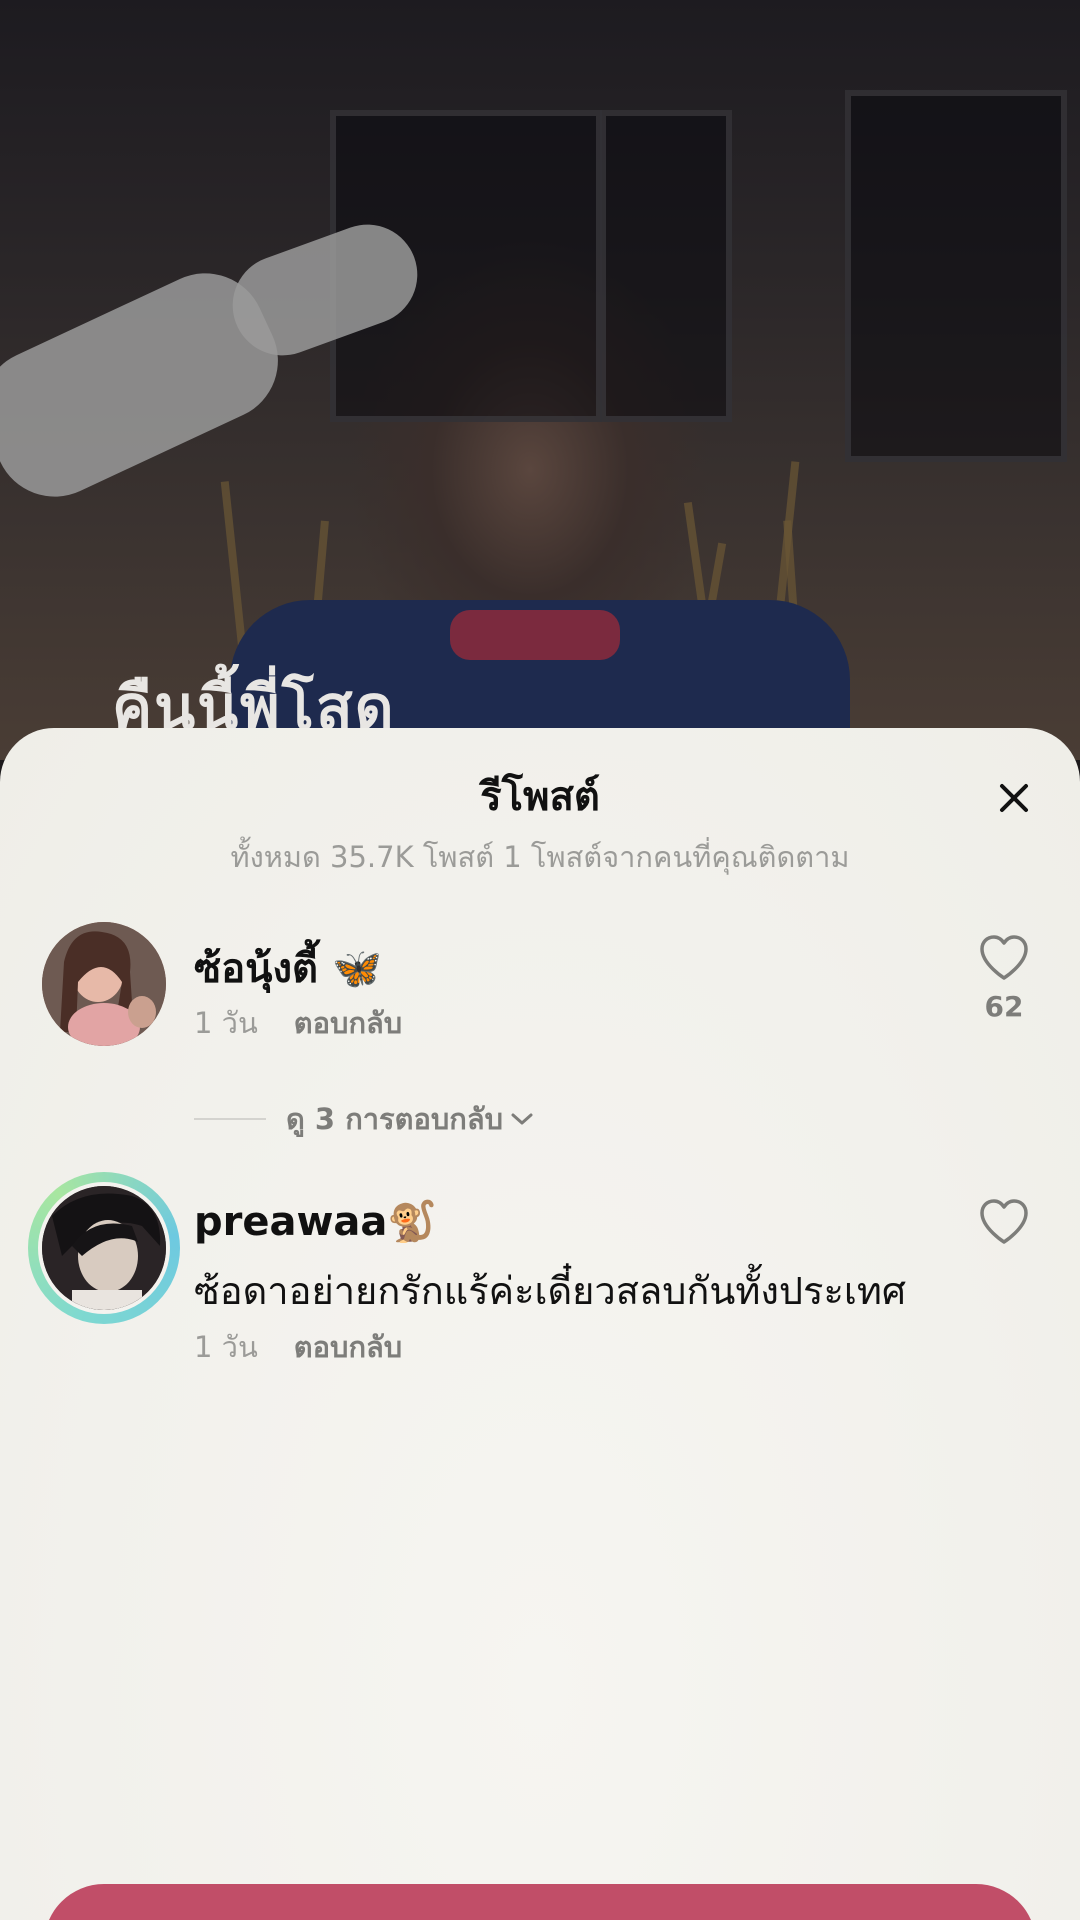  What do you see at coordinates (288, 968) in the screenshot?
I see `comment-username: ซ้อนุ้งตี้ 🦋` at bounding box center [288, 968].